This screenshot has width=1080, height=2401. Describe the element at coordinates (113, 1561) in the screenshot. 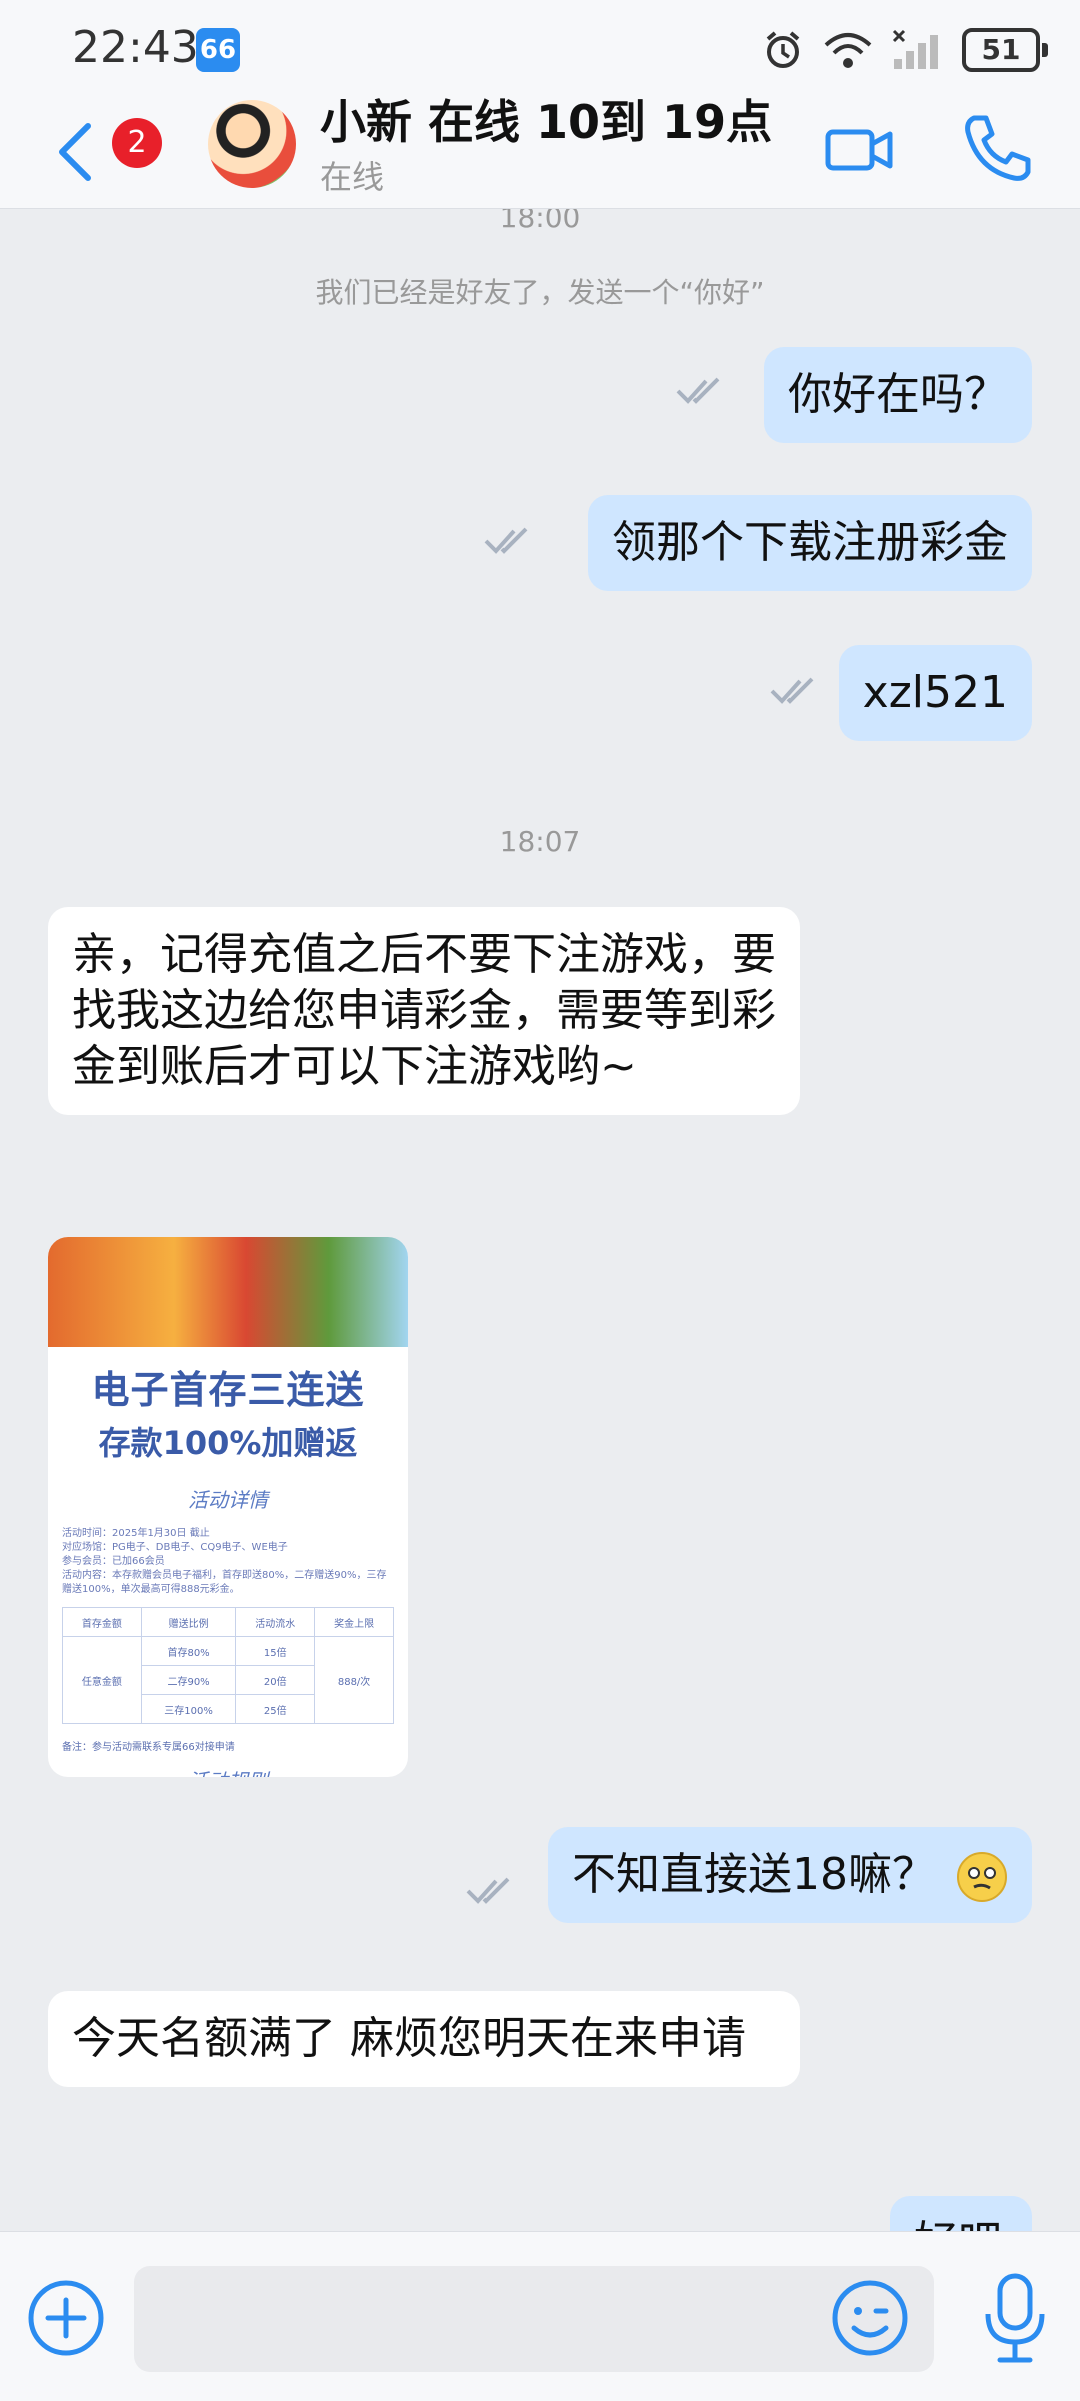

I see `promo-line: 参与会员：已加66会员` at that location.